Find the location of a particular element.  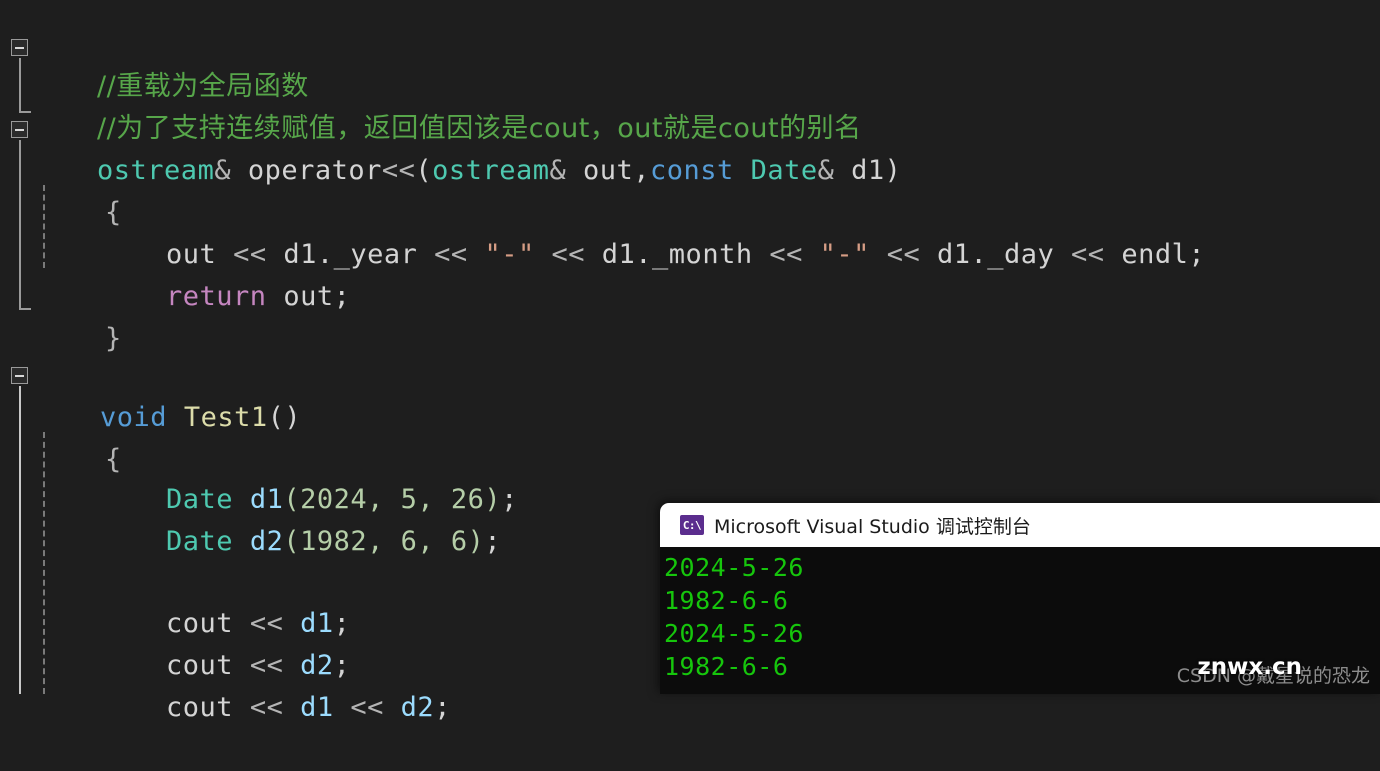

code-line-1: //重载为全局函数 is located at coordinates (169, 63).